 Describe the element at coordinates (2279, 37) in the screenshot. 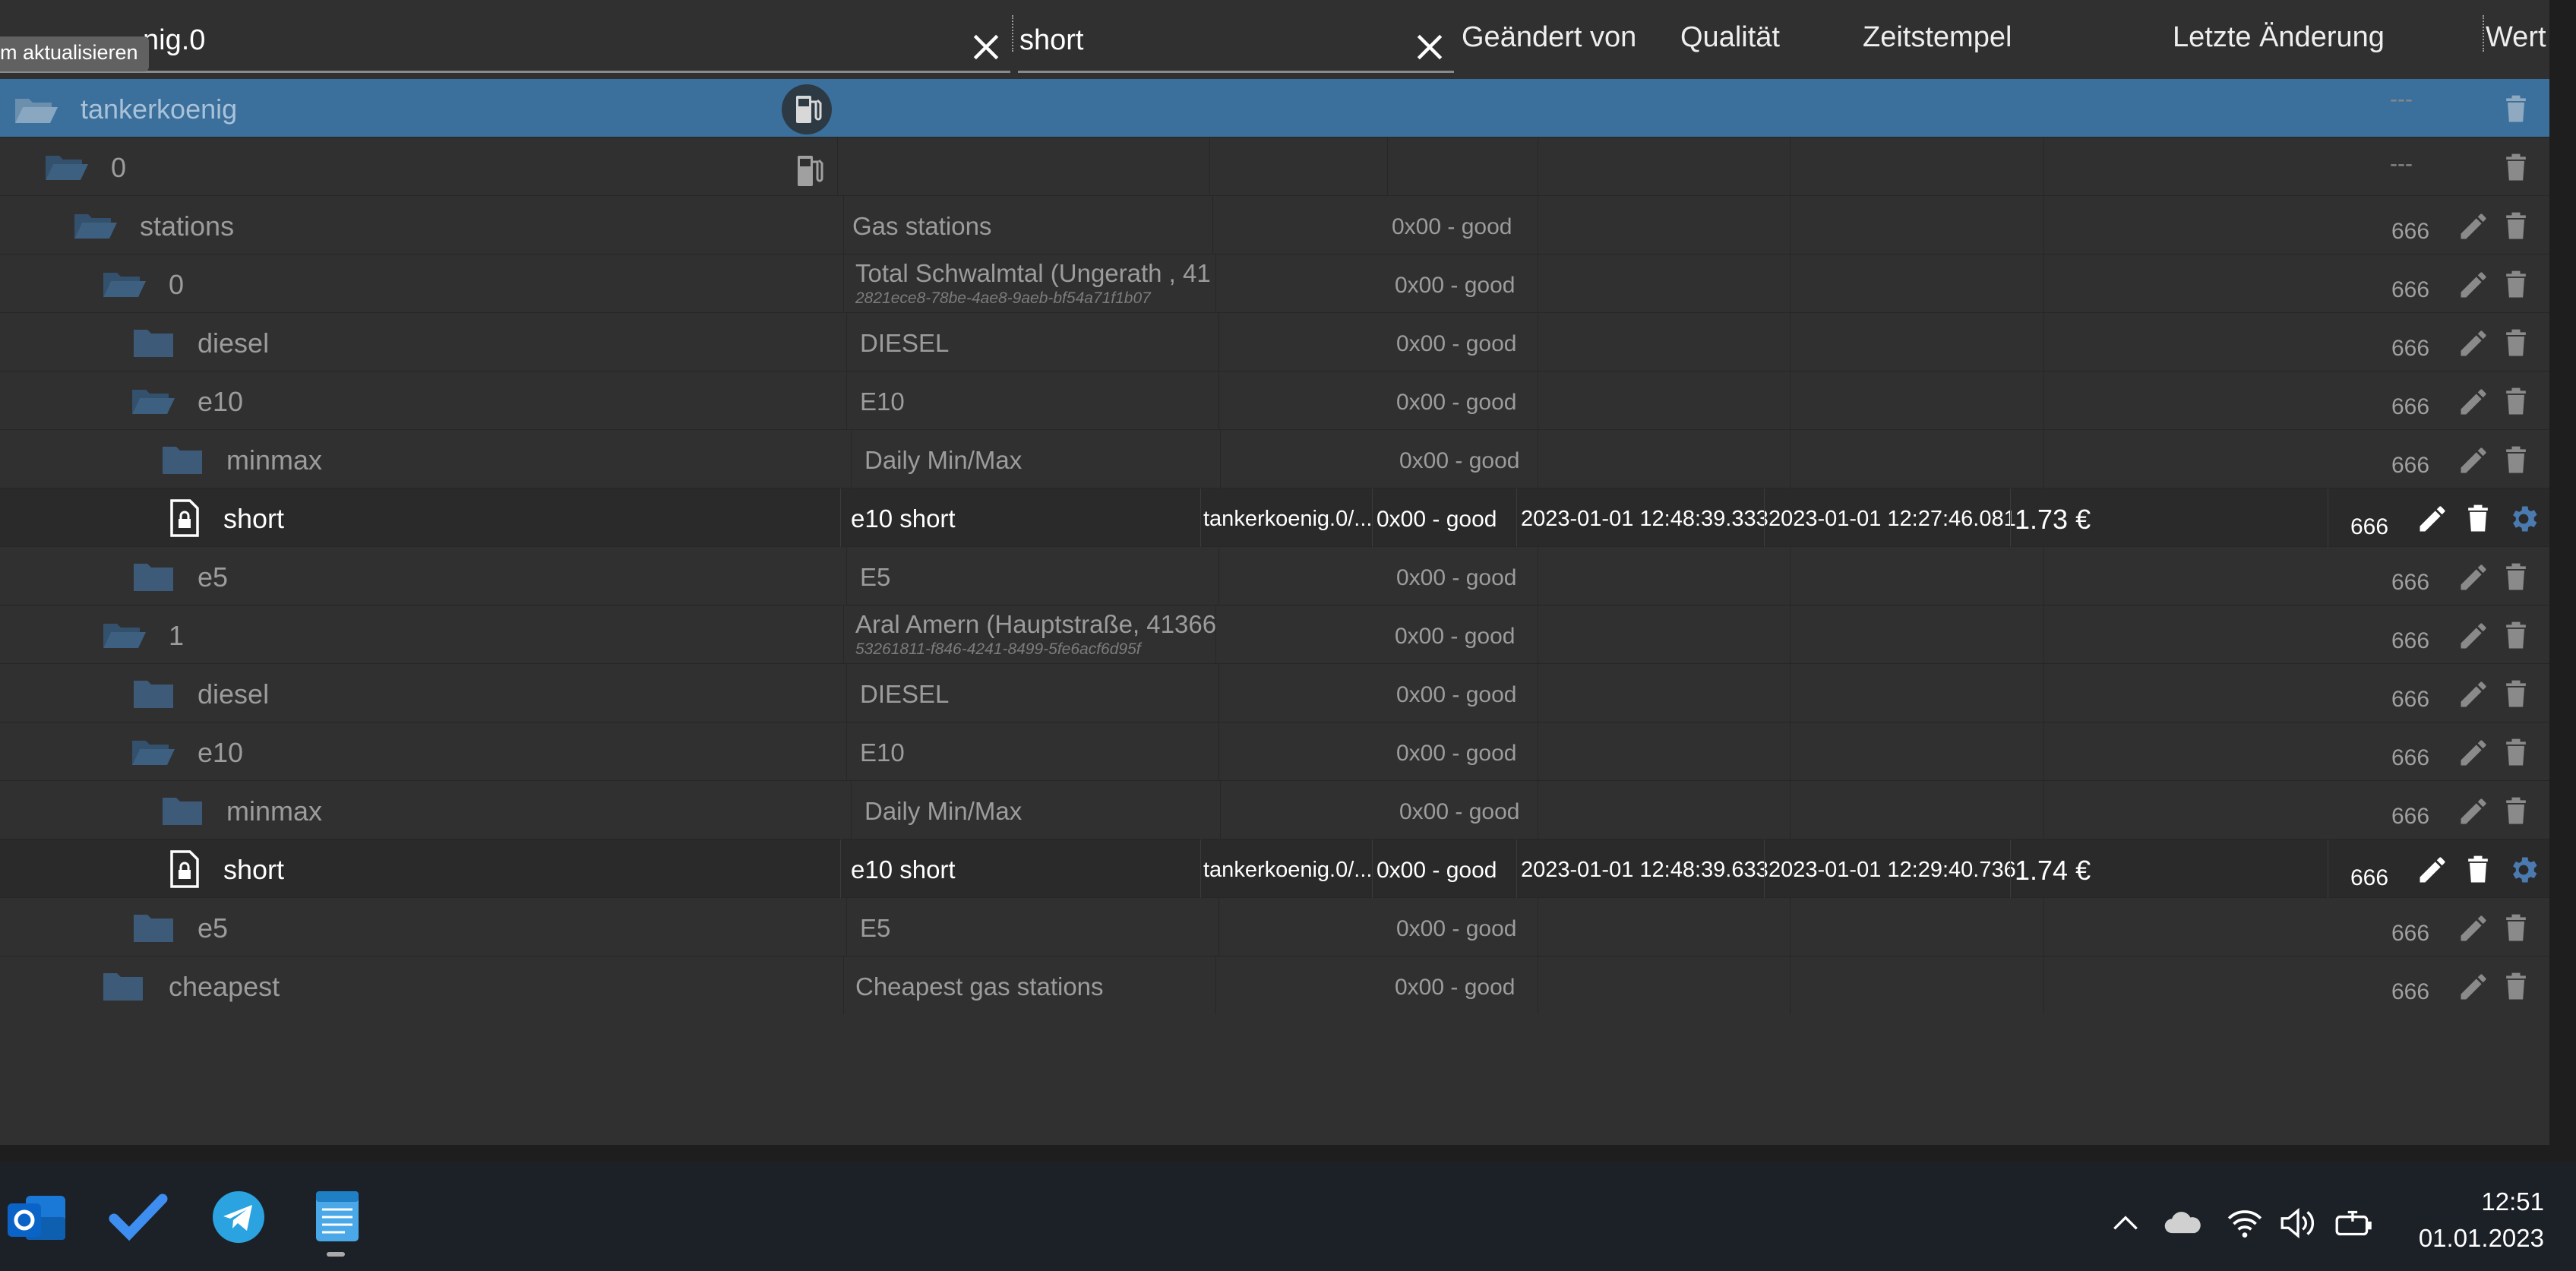

I see `column-header-last-change: Letzte Änderung` at that location.